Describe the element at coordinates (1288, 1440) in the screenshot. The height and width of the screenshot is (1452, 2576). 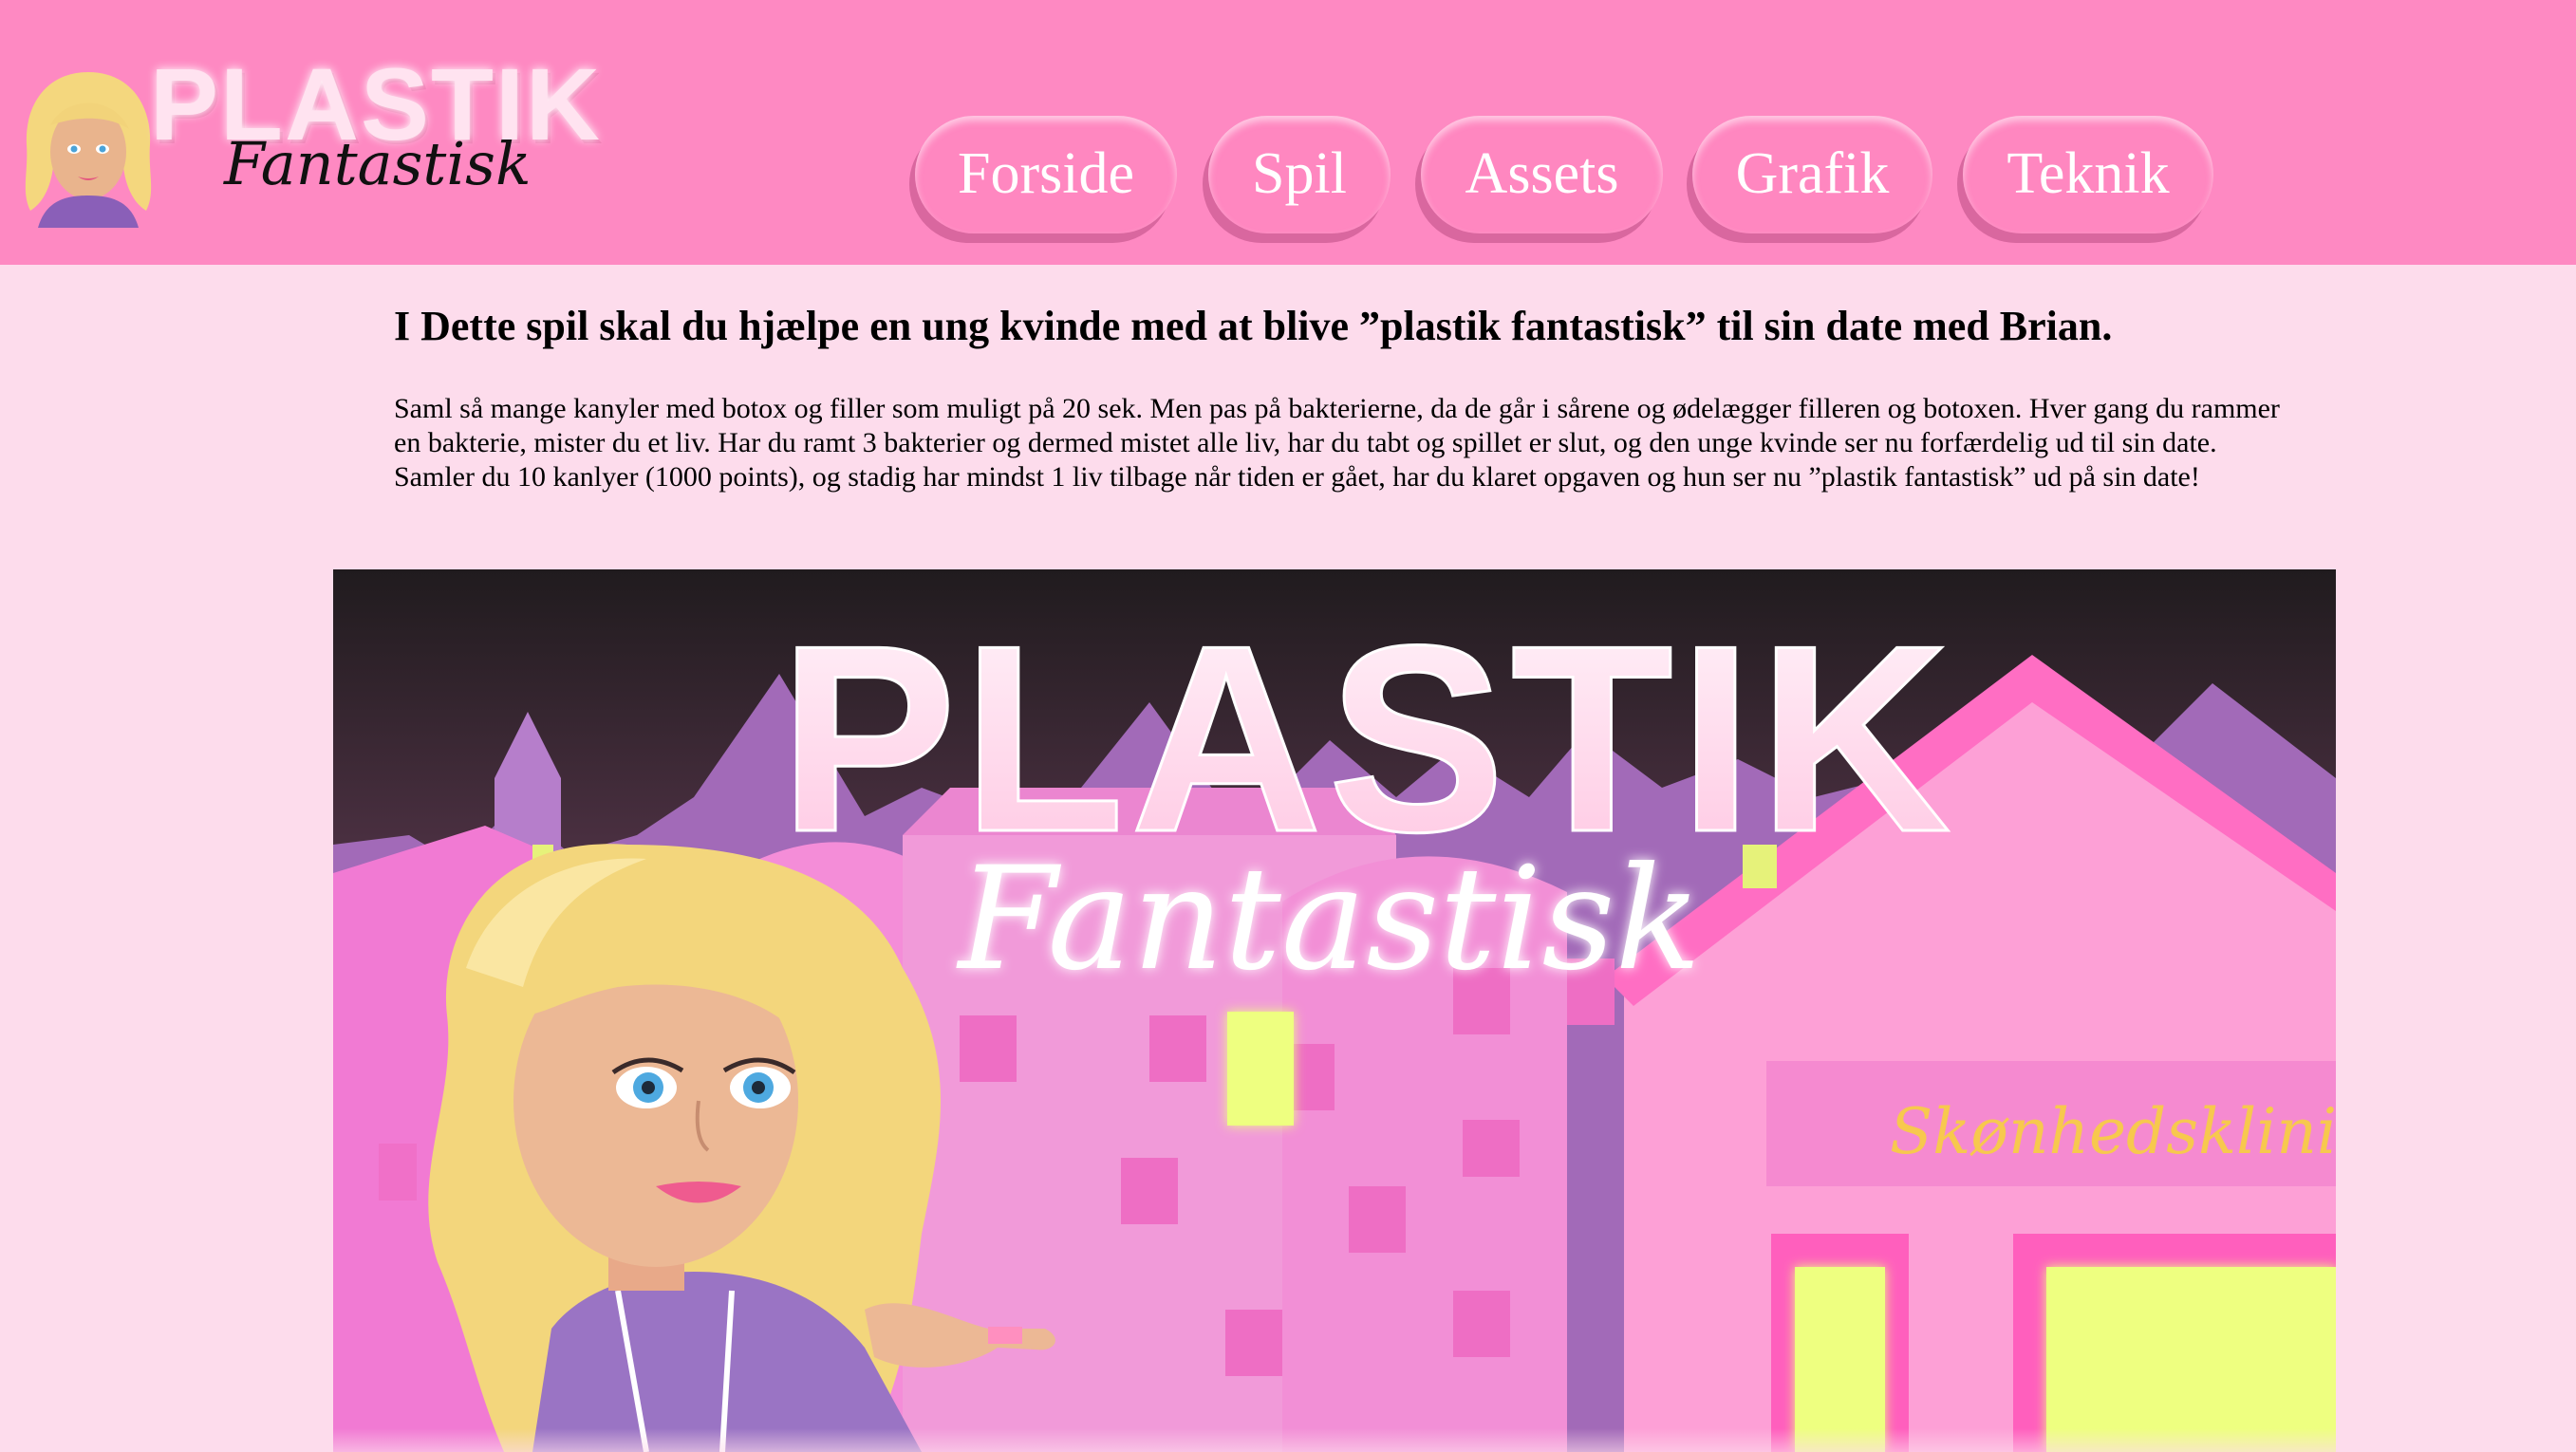
I see `page-bottom-fade` at that location.